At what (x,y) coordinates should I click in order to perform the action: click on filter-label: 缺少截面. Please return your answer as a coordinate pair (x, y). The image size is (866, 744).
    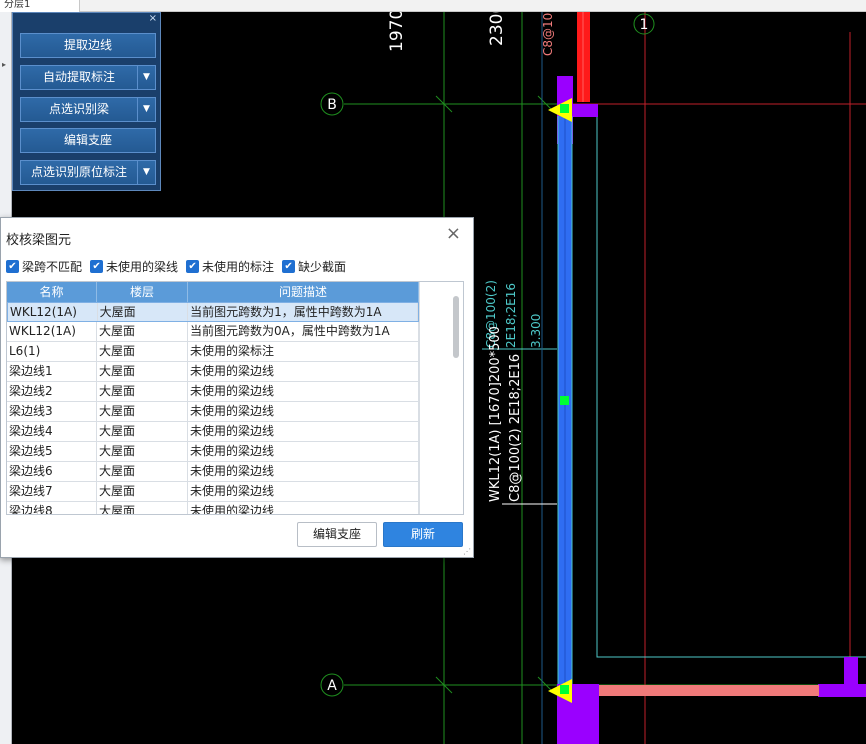
    Looking at the image, I should click on (322, 266).